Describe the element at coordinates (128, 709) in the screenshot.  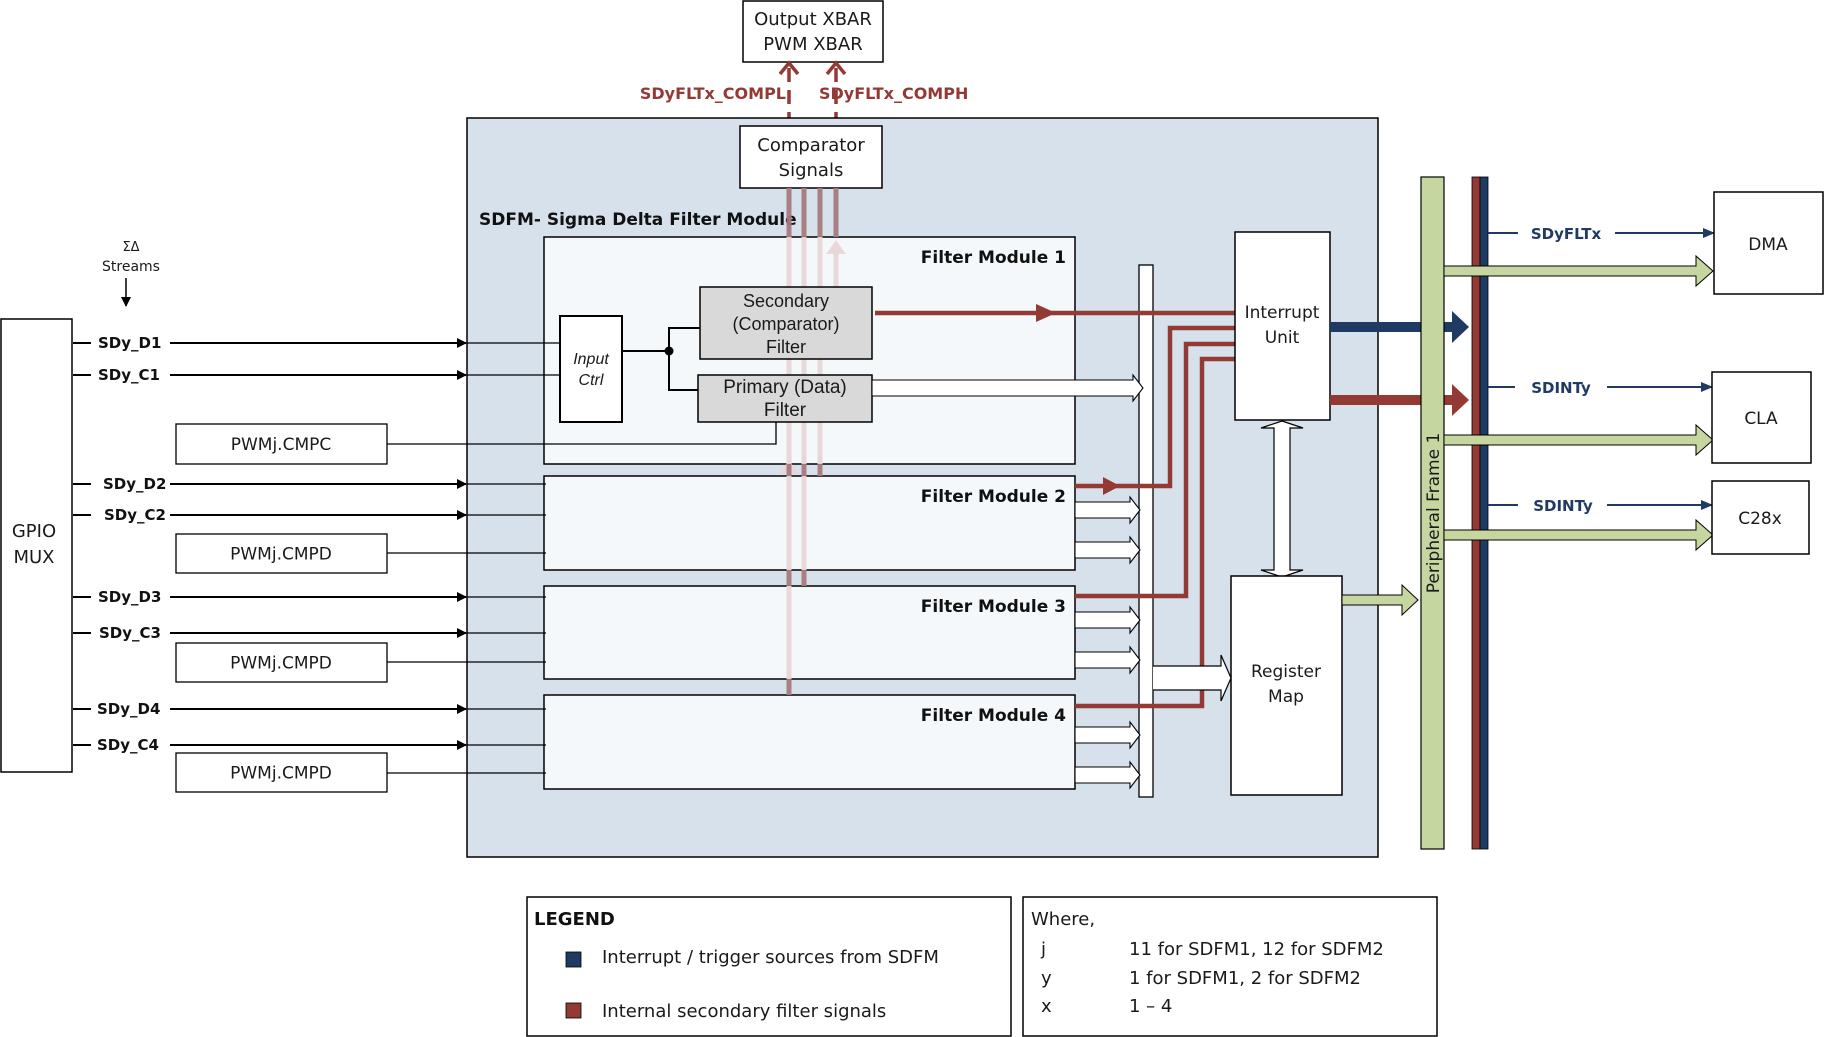
I see `input-label: SDy_D4` at that location.